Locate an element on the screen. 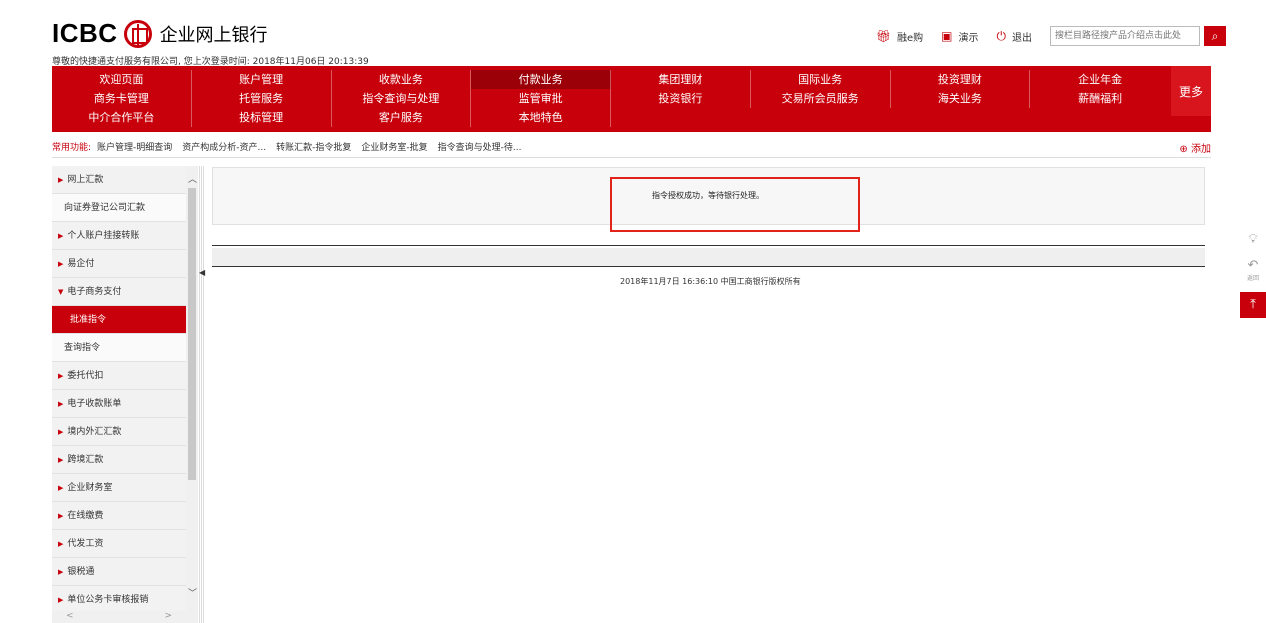 This screenshot has height=623, width=1266. highlight-box is located at coordinates (735, 204).